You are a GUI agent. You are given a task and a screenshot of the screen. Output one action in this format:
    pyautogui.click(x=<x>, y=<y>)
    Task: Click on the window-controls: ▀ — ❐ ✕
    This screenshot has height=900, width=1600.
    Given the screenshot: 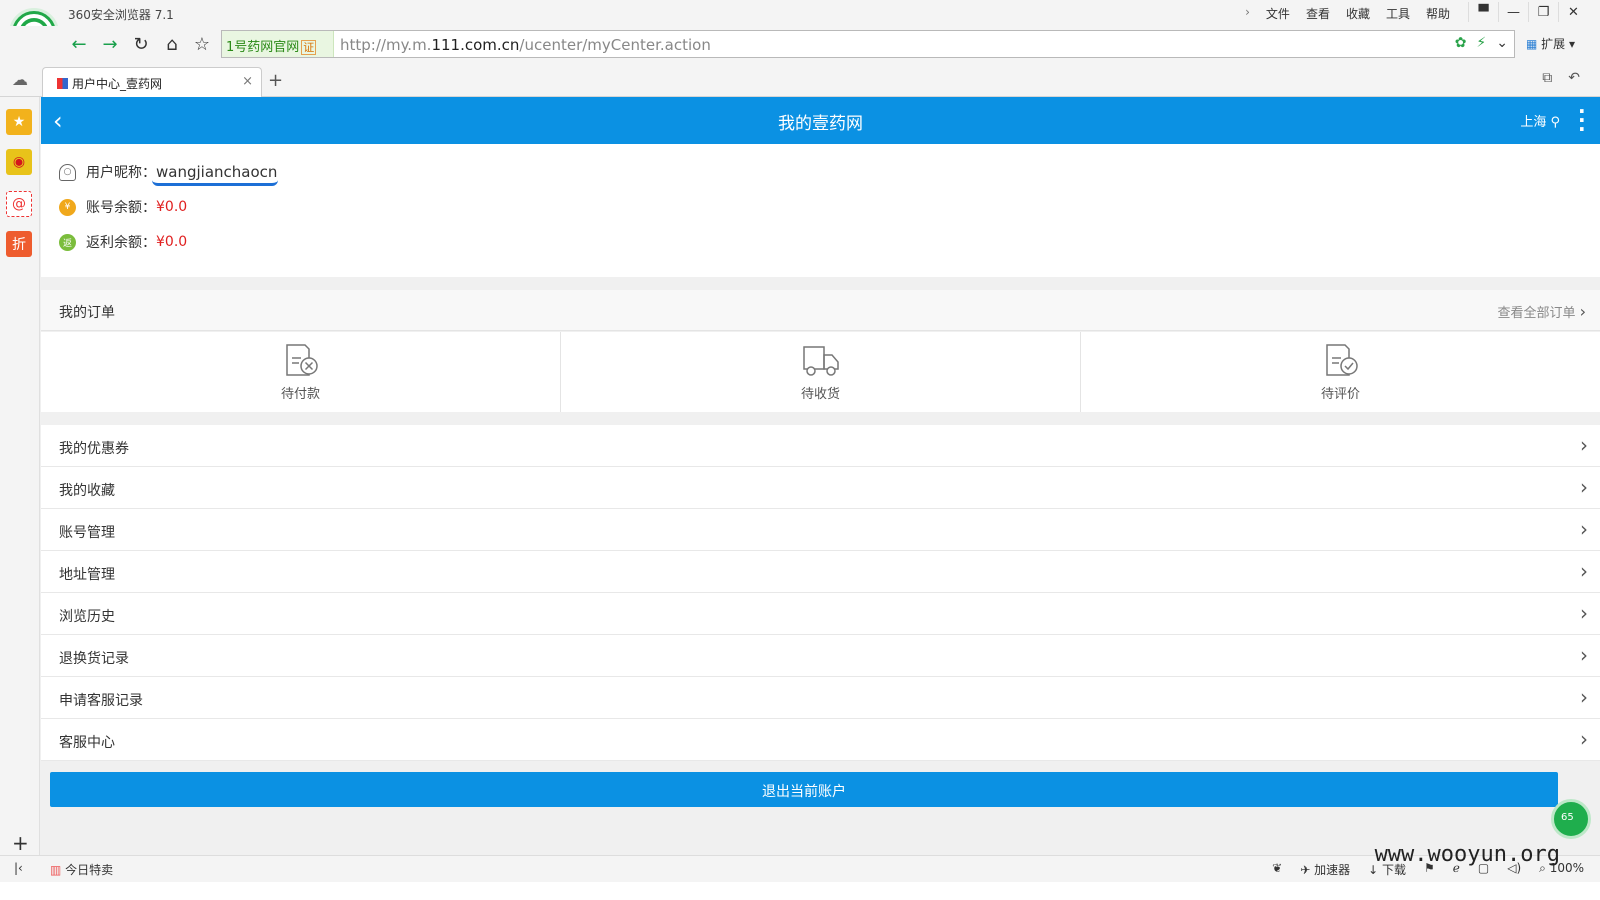 What is the action you would take?
    pyautogui.click(x=1528, y=12)
    